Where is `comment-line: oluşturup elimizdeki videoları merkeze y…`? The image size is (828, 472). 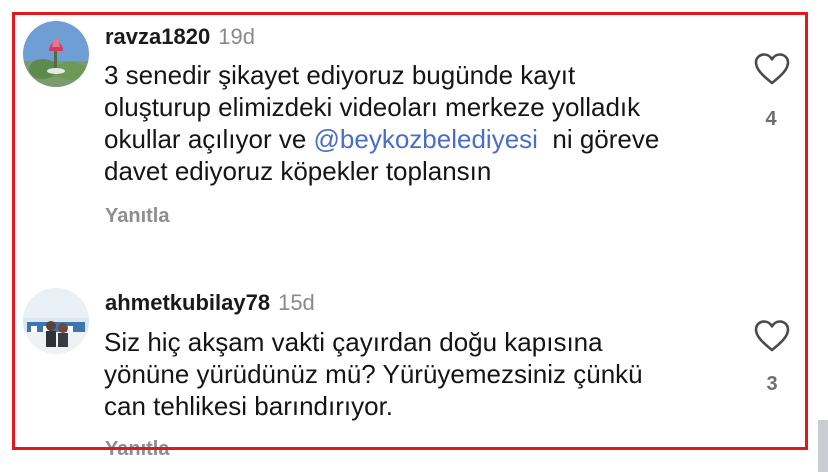
comment-line: oluşturup elimizdeki videoları merkeze y… is located at coordinates (372, 107).